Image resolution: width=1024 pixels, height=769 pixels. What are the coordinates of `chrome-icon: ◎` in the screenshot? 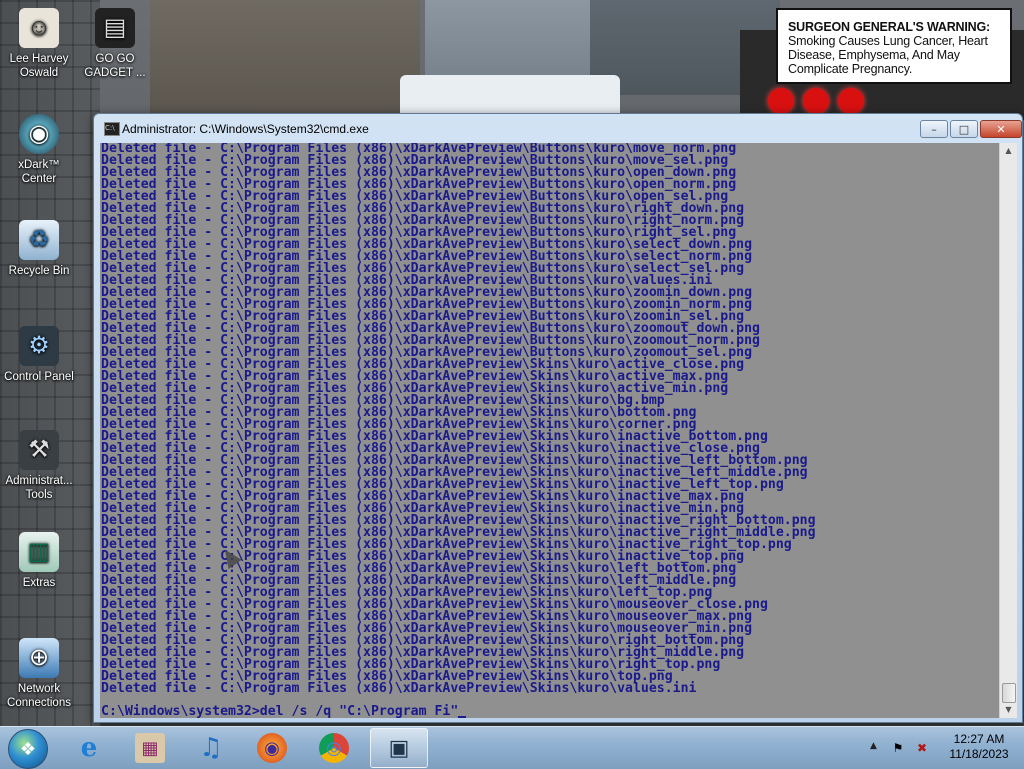 It's located at (334, 748).